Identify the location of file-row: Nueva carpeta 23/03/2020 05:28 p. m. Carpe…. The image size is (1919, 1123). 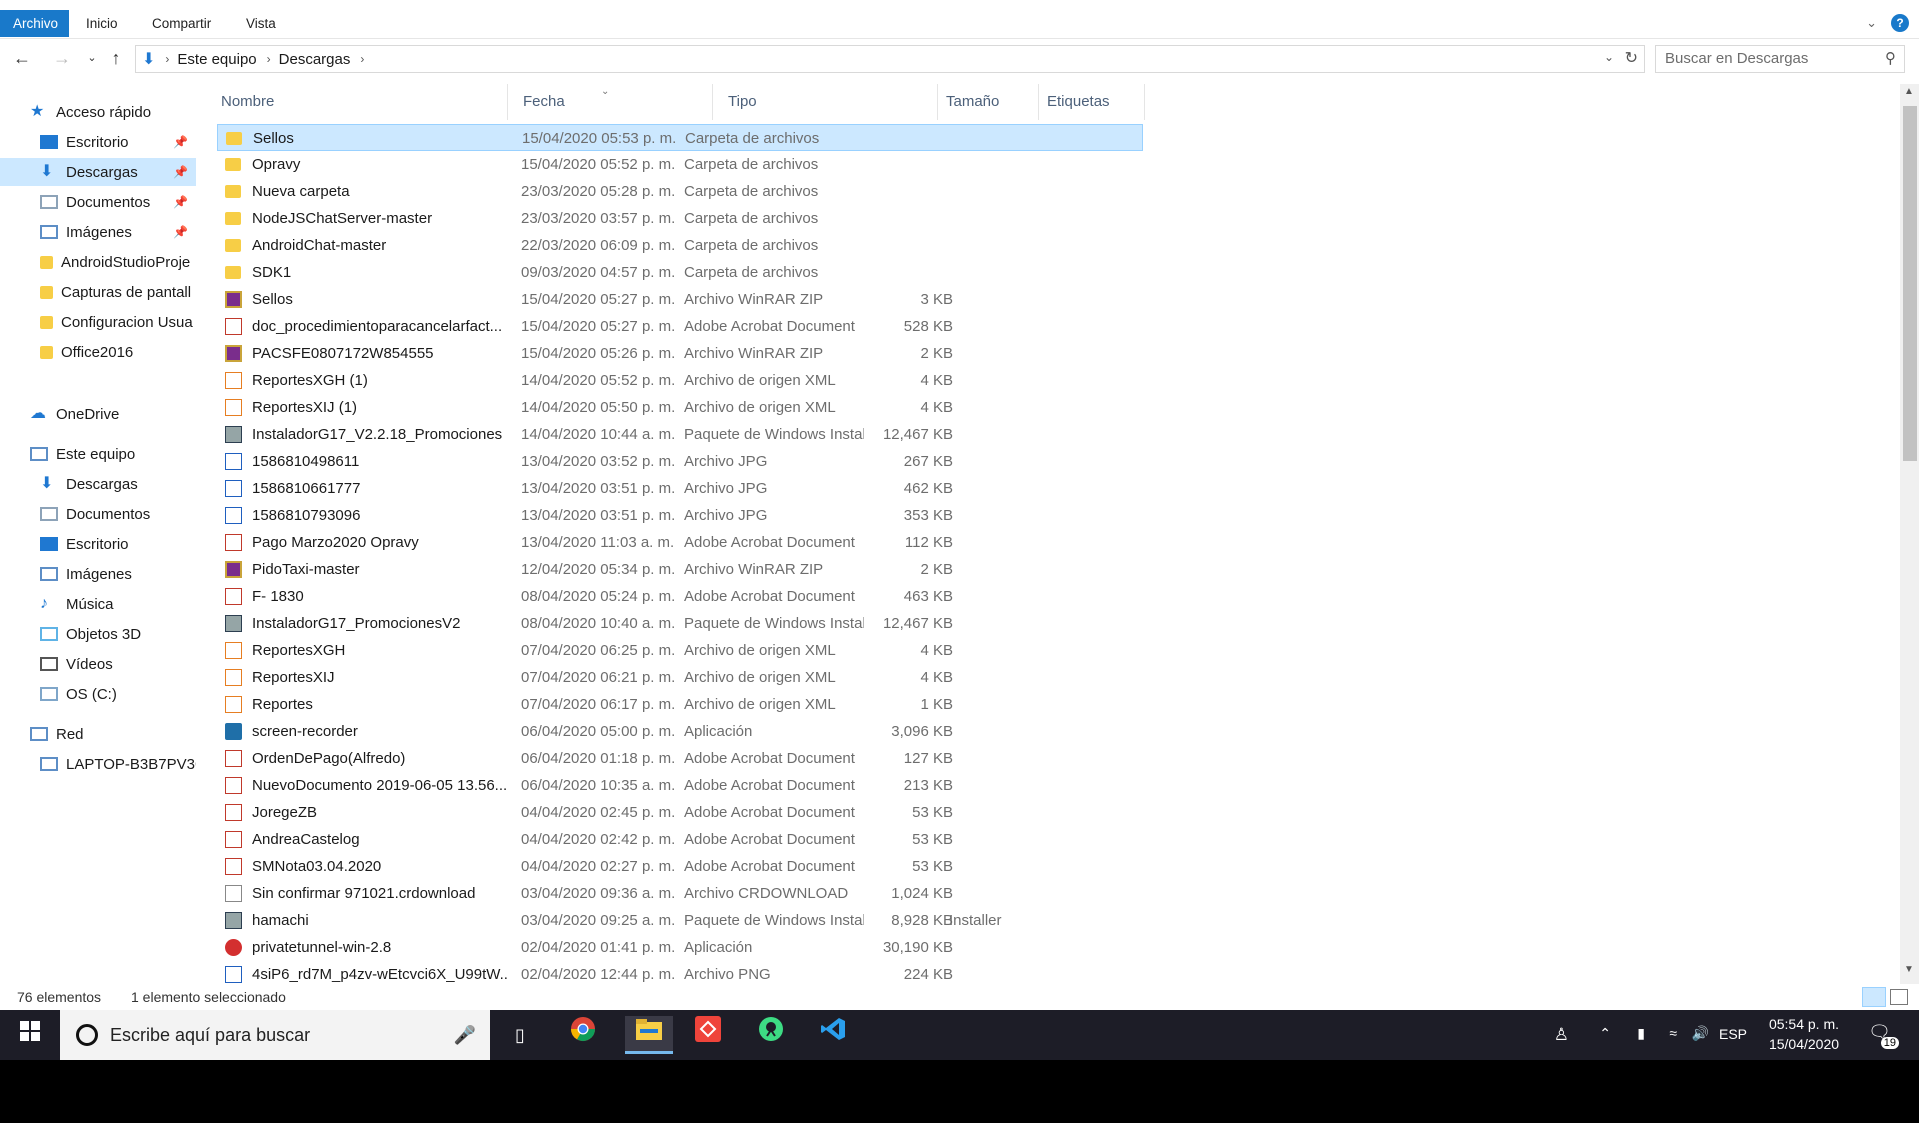
(680, 191).